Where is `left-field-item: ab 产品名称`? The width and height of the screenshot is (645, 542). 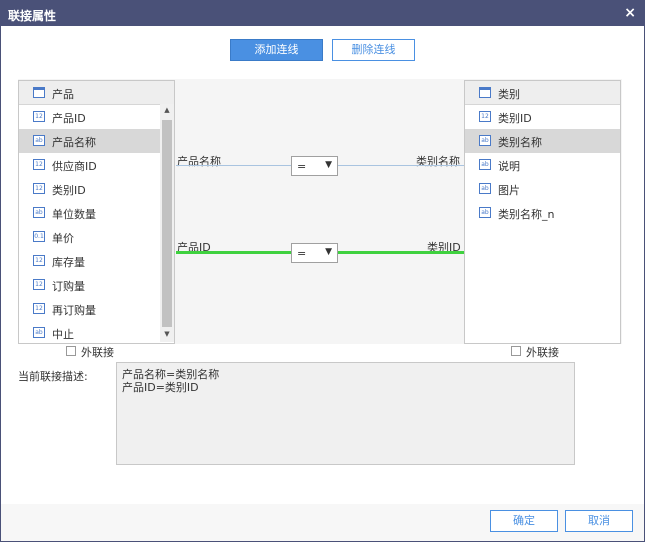
left-field-item: ab 产品名称 is located at coordinates (96, 141).